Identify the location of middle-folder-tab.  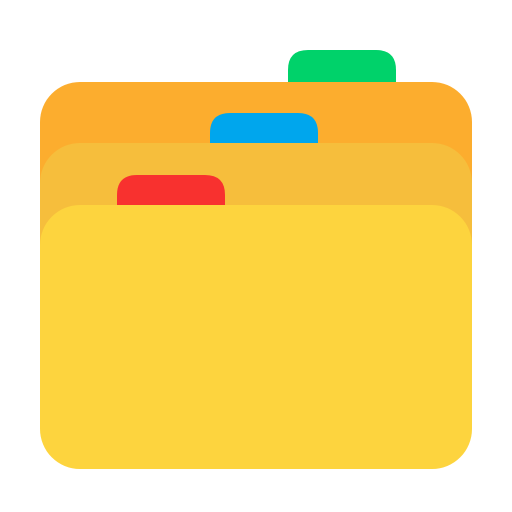
(264, 129).